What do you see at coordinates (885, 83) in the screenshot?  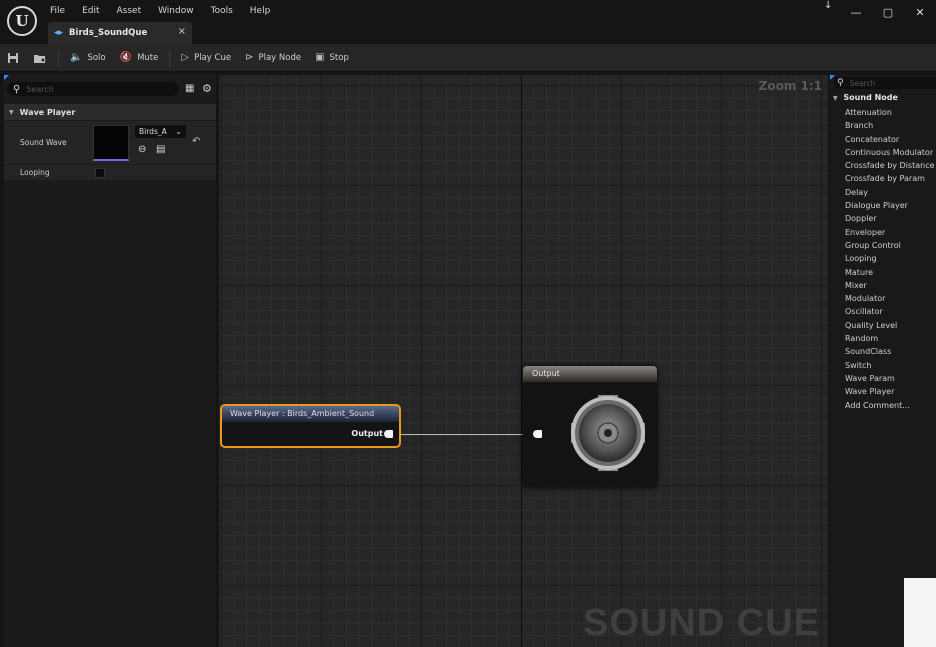 I see `palette-search-input: ⚲ Search` at bounding box center [885, 83].